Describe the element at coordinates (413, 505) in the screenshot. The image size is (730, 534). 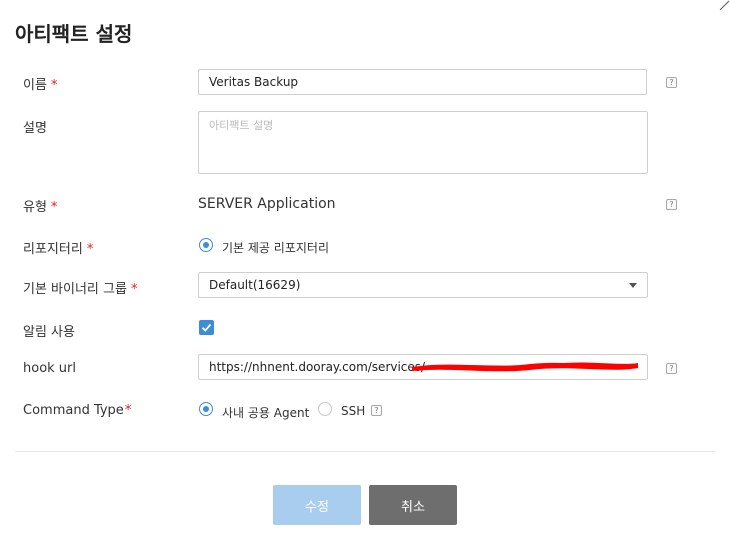
I see `cancel-button: 취소` at that location.